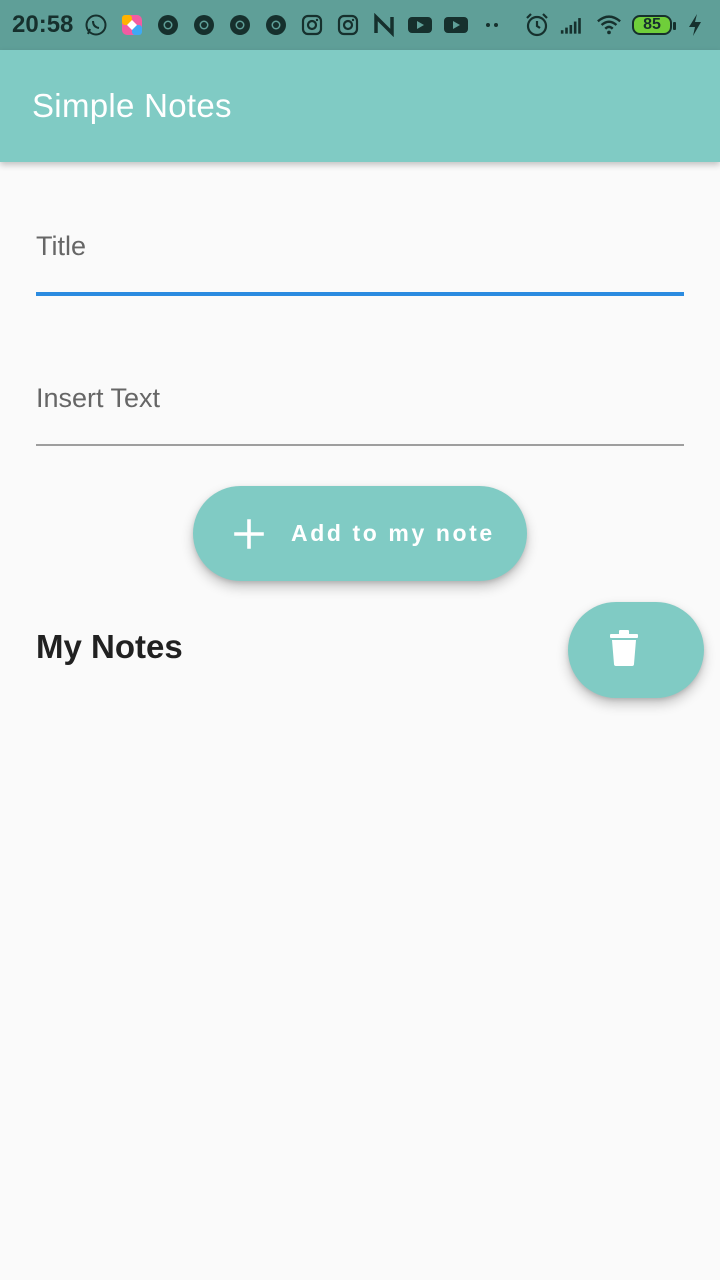 The width and height of the screenshot is (720, 1280). I want to click on colorful-app-icon, so click(132, 25).